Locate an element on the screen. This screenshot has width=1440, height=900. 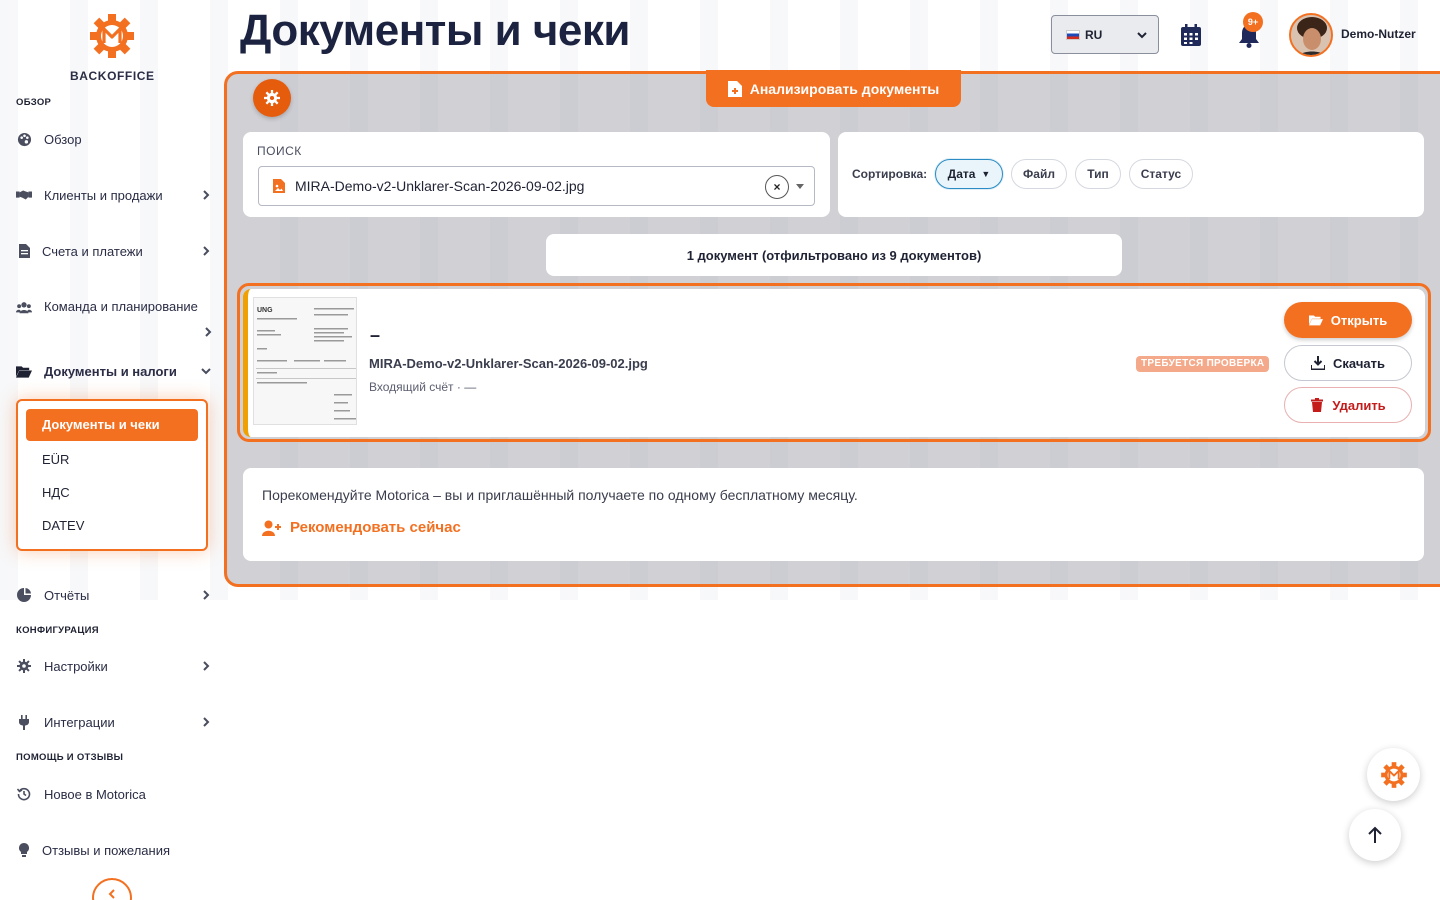
analyze-documents-label: Анализировать документы is located at coordinates (844, 88).